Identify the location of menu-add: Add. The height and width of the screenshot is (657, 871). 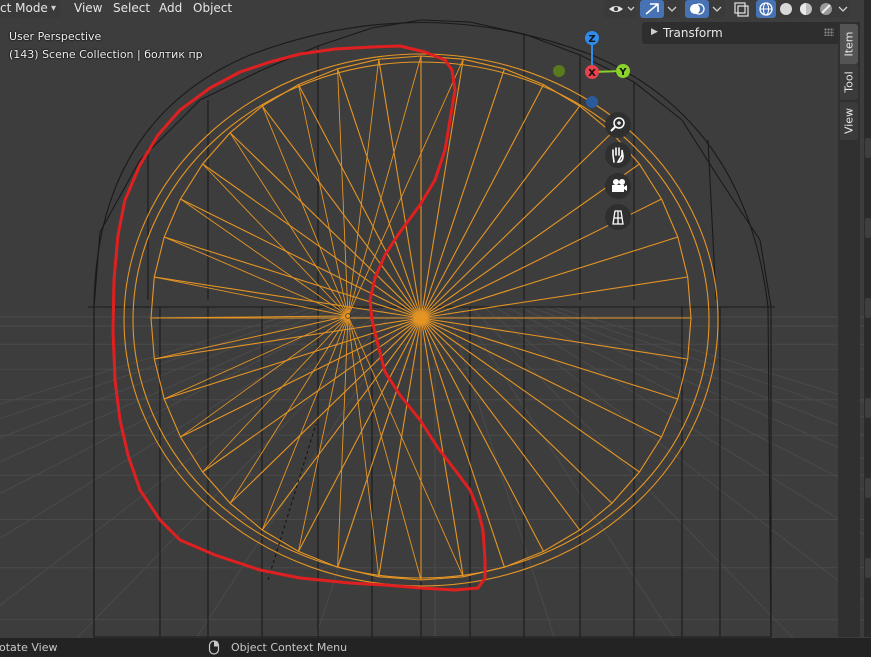
(170, 9).